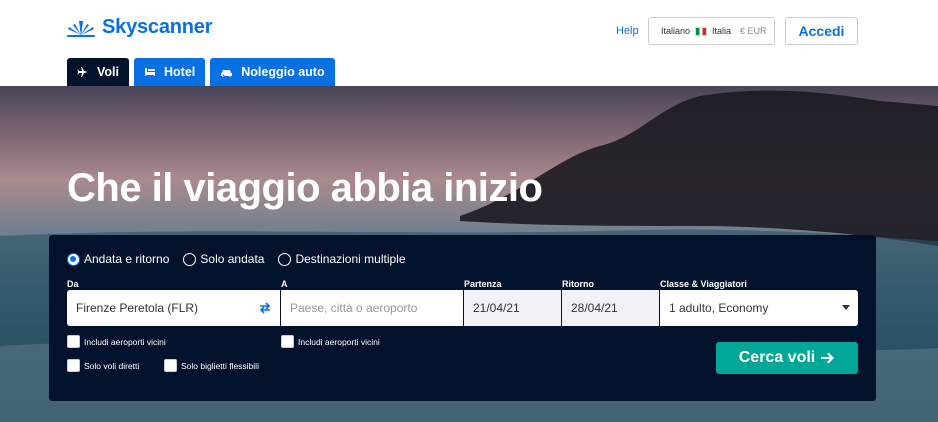 This screenshot has width=938, height=422. What do you see at coordinates (594, 308) in the screenshot?
I see `return-value: 28/04/21` at bounding box center [594, 308].